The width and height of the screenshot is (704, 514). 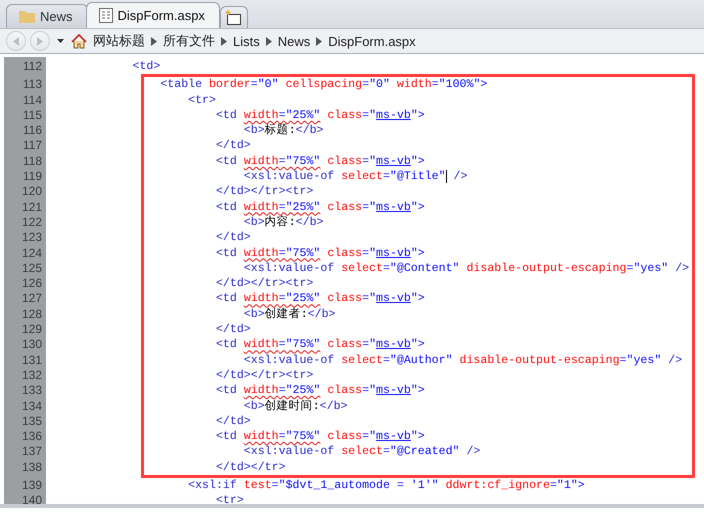 What do you see at coordinates (31, 360) in the screenshot?
I see `line-number: 131` at bounding box center [31, 360].